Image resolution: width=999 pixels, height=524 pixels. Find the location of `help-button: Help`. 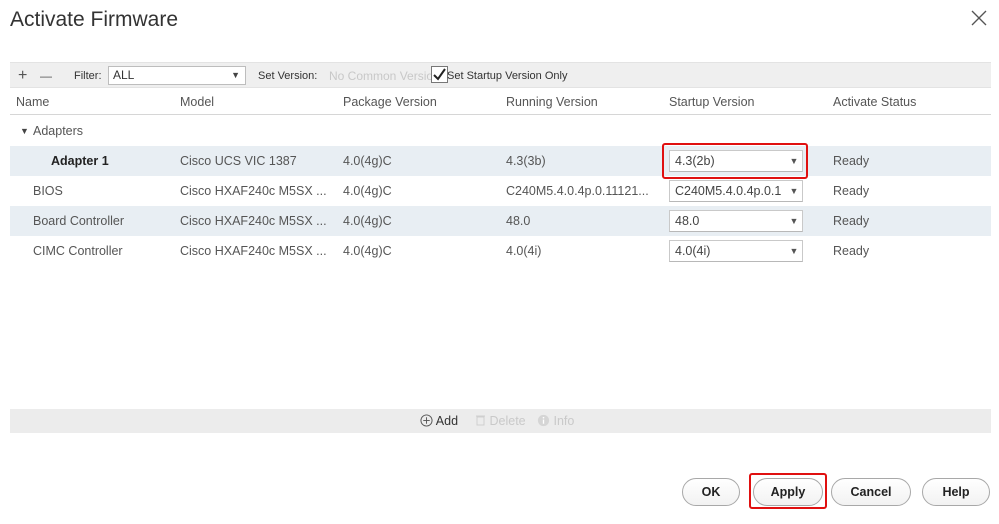

help-button: Help is located at coordinates (956, 492).